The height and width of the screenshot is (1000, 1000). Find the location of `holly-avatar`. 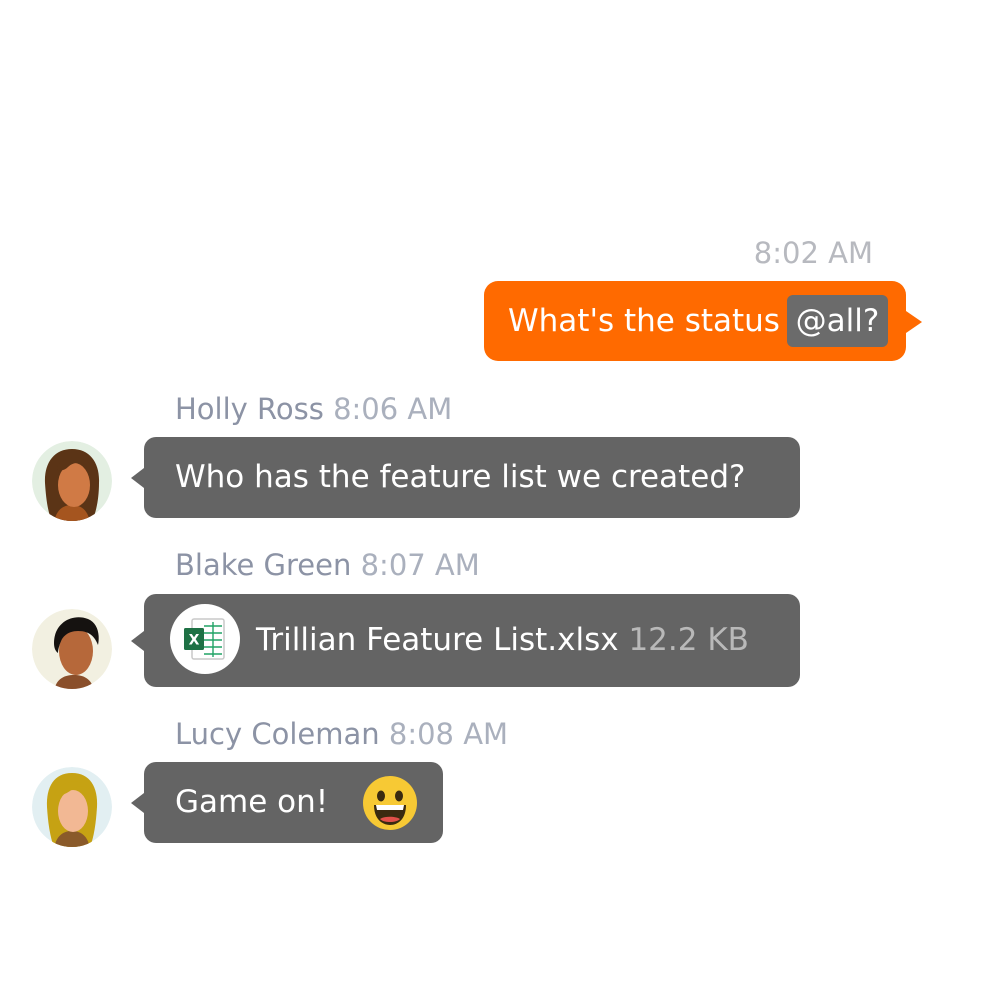

holly-avatar is located at coordinates (72, 481).